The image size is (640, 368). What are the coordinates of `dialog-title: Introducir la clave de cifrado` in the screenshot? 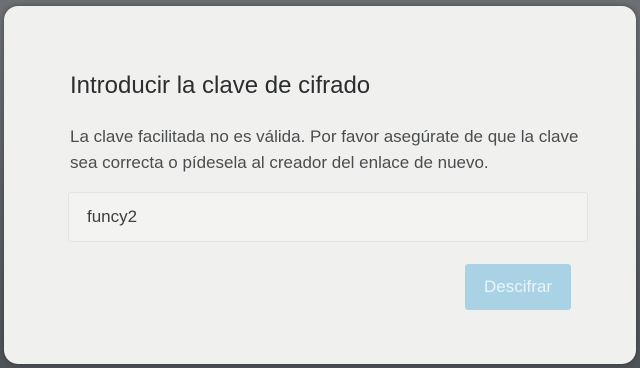 It's located at (220, 85).